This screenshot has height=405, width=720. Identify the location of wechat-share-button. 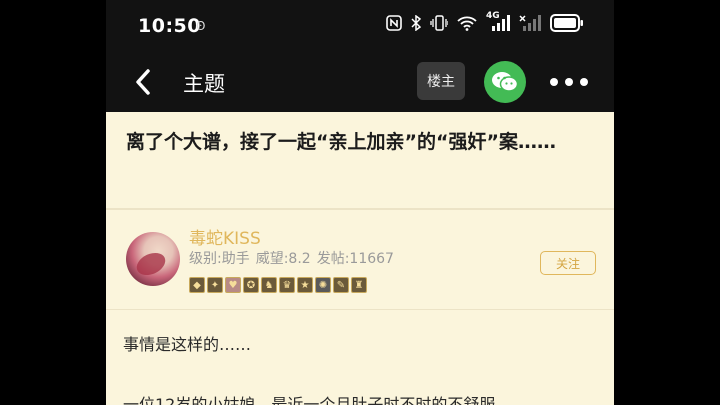
(505, 82).